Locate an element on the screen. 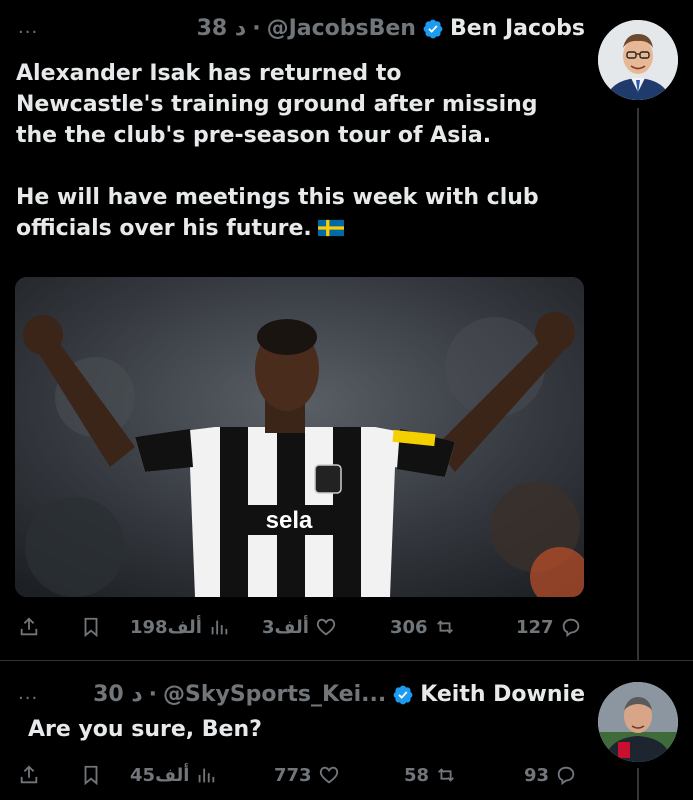 The image size is (693, 800). reposts-count: 58 is located at coordinates (417, 775).